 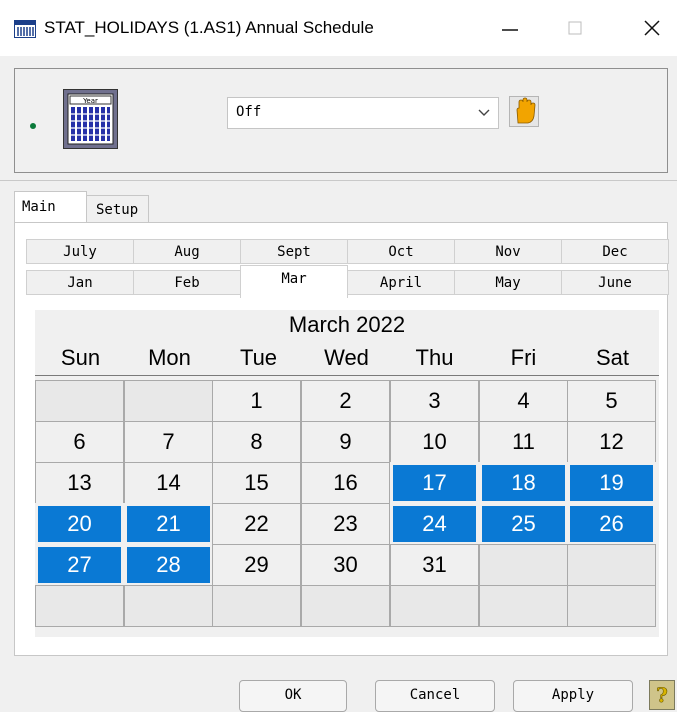 I want to click on calendar-day-cell: 3, so click(x=434, y=401).